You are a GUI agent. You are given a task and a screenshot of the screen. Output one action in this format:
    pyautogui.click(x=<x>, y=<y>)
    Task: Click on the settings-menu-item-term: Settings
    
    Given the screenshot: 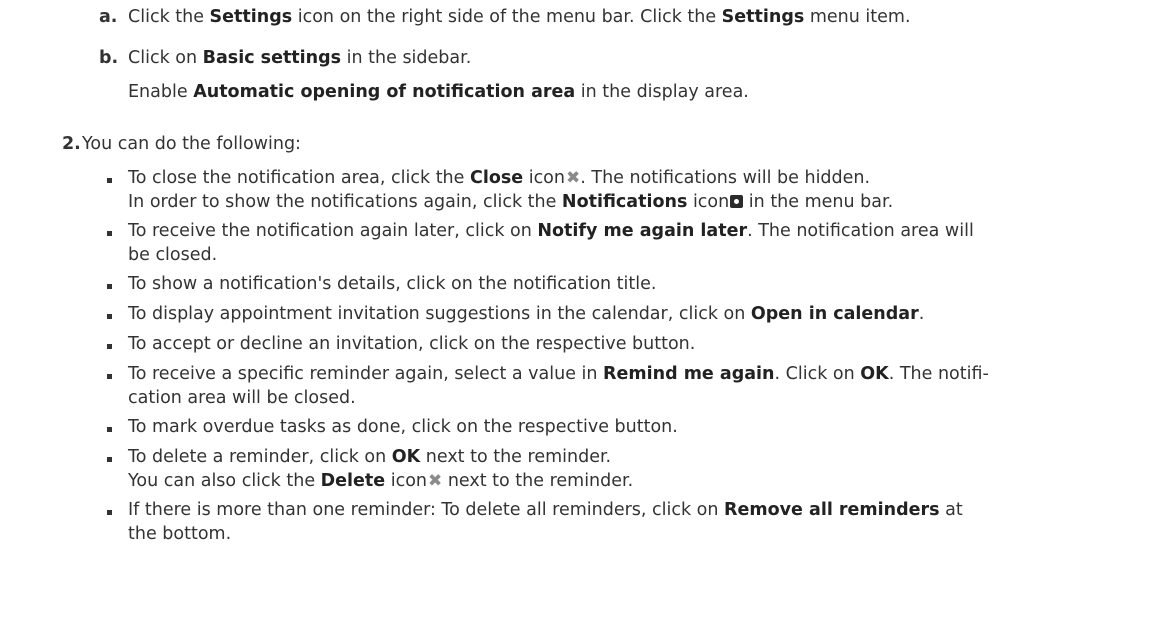 What is the action you would take?
    pyautogui.click(x=763, y=17)
    